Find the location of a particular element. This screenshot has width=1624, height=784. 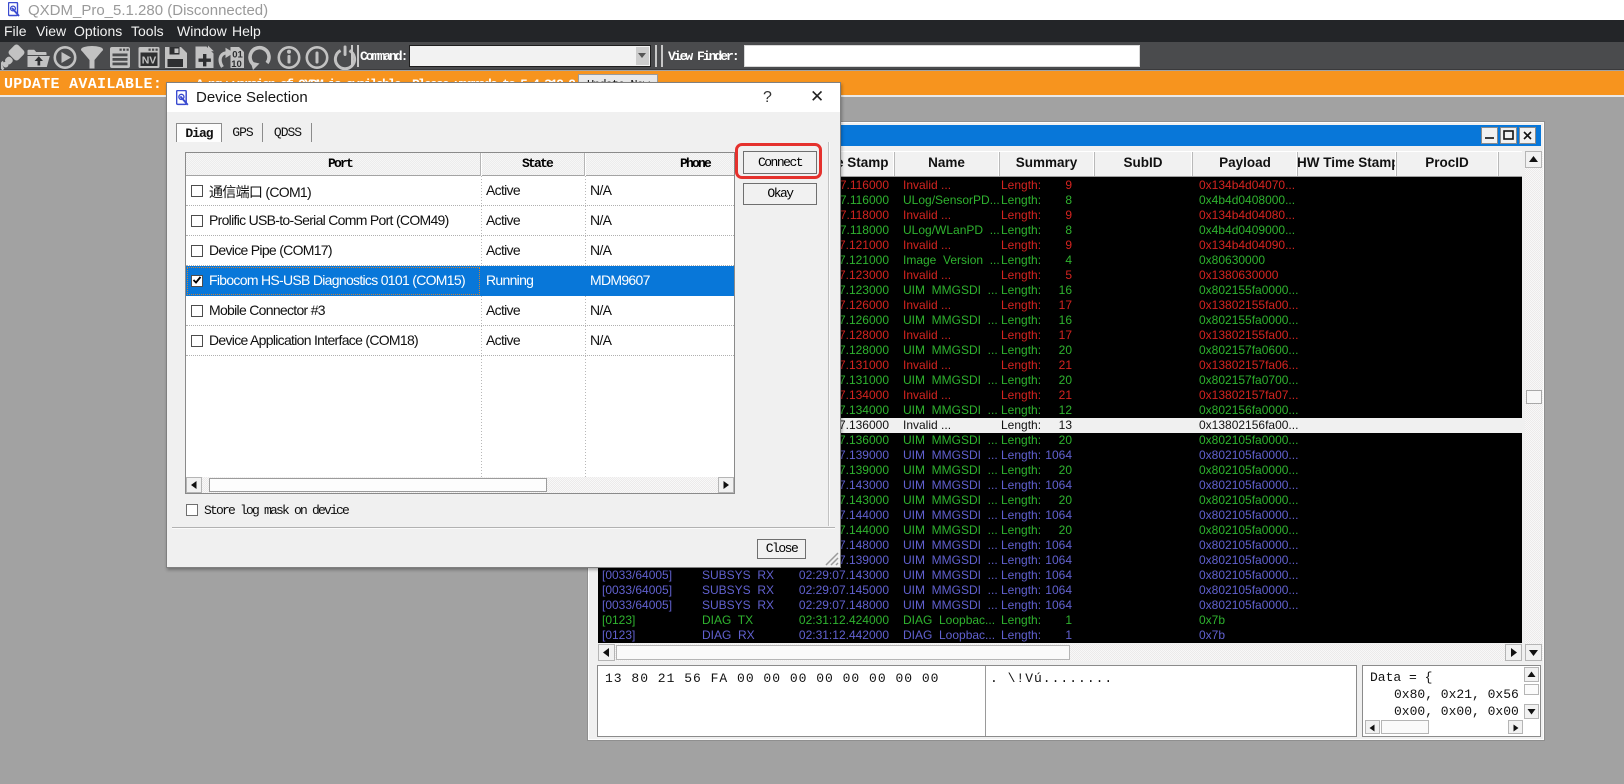

svg-text: NV is located at coordinates (149, 61).